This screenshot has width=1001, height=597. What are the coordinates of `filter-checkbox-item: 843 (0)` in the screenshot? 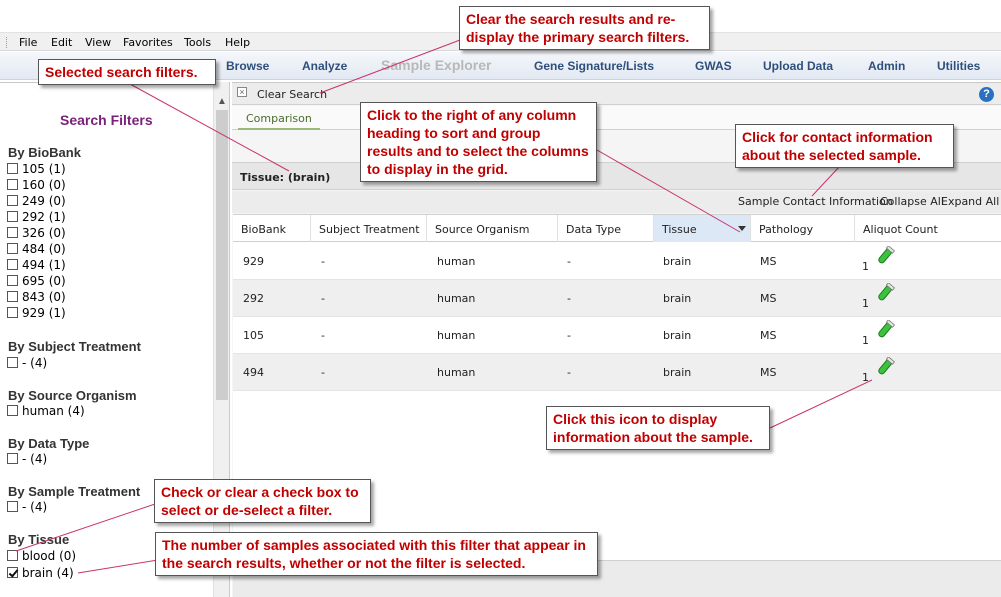 It's located at (36, 297).